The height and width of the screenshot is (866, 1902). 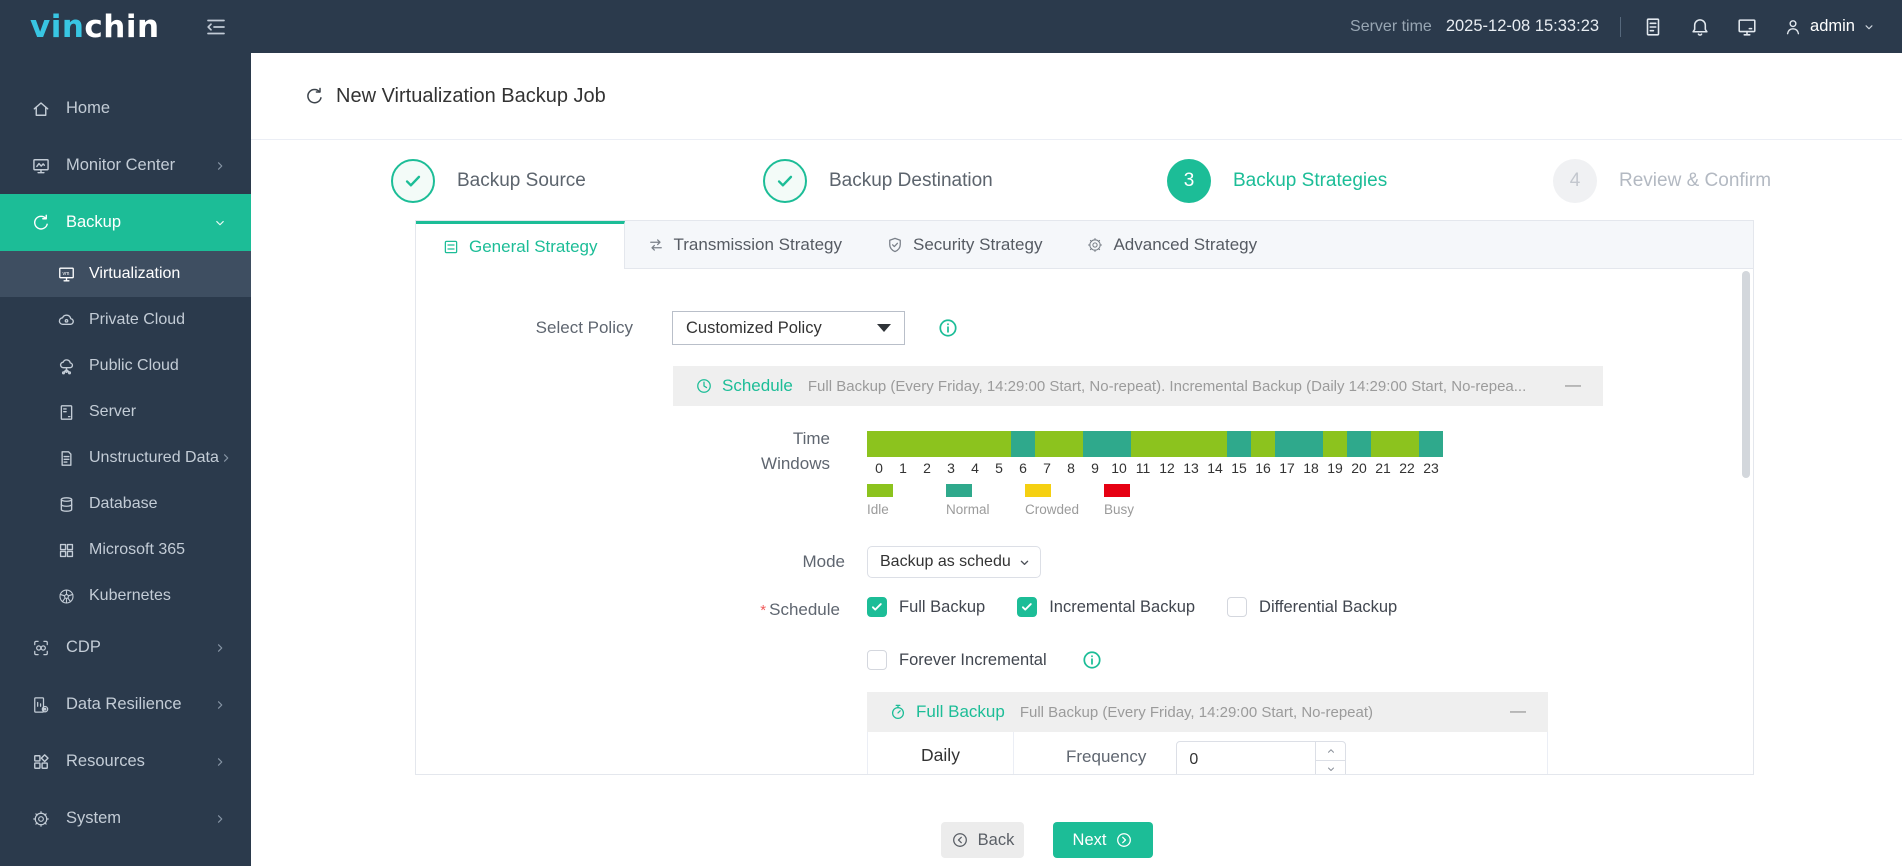 What do you see at coordinates (1746, 374) in the screenshot?
I see `scrollbar-thumb` at bounding box center [1746, 374].